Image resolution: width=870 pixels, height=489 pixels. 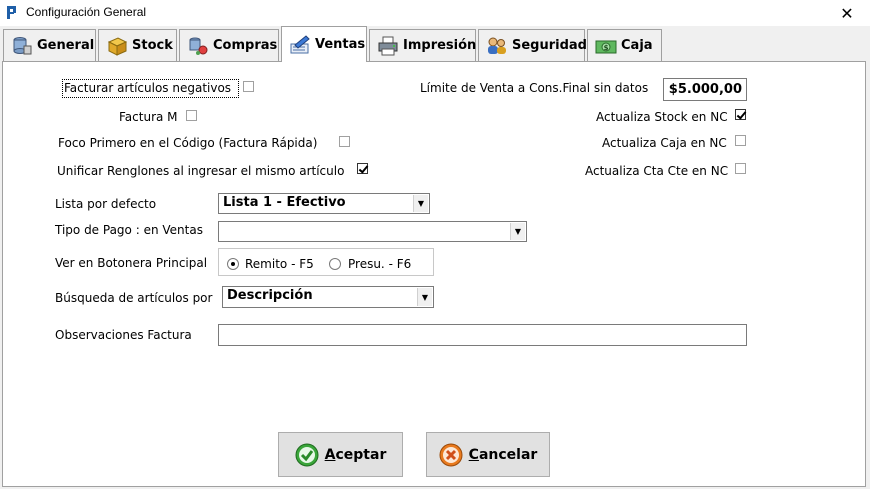 What do you see at coordinates (440, 45) in the screenshot?
I see `tab-label: Impresión` at bounding box center [440, 45].